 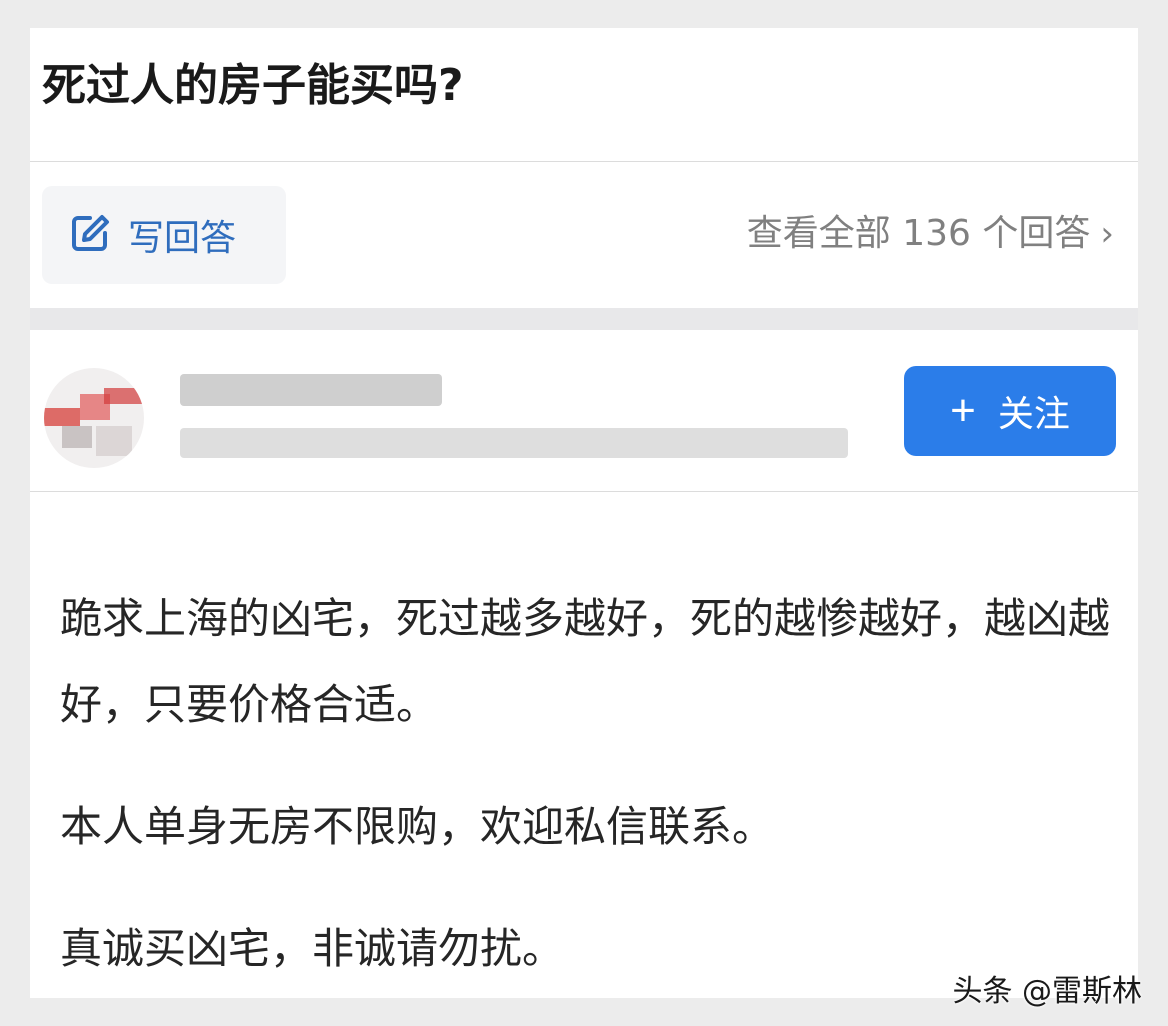 What do you see at coordinates (417, 826) in the screenshot?
I see `answer-paragraph: 本人单身无房不限购，欢迎私信联系。` at bounding box center [417, 826].